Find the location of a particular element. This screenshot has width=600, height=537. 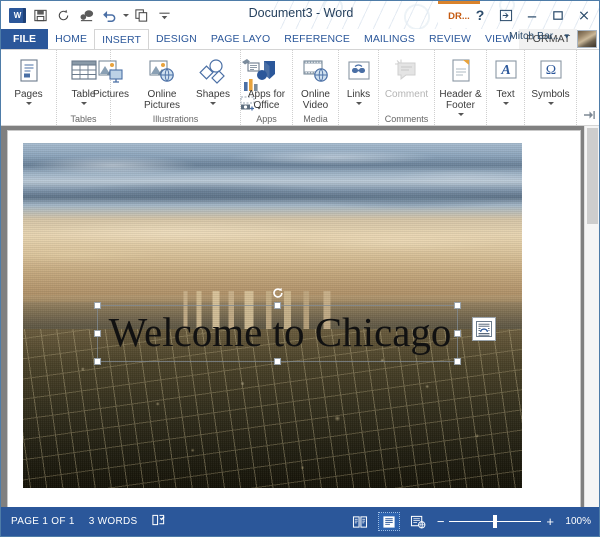

text-dropdown-caret-icon is located at coordinates (505, 103).